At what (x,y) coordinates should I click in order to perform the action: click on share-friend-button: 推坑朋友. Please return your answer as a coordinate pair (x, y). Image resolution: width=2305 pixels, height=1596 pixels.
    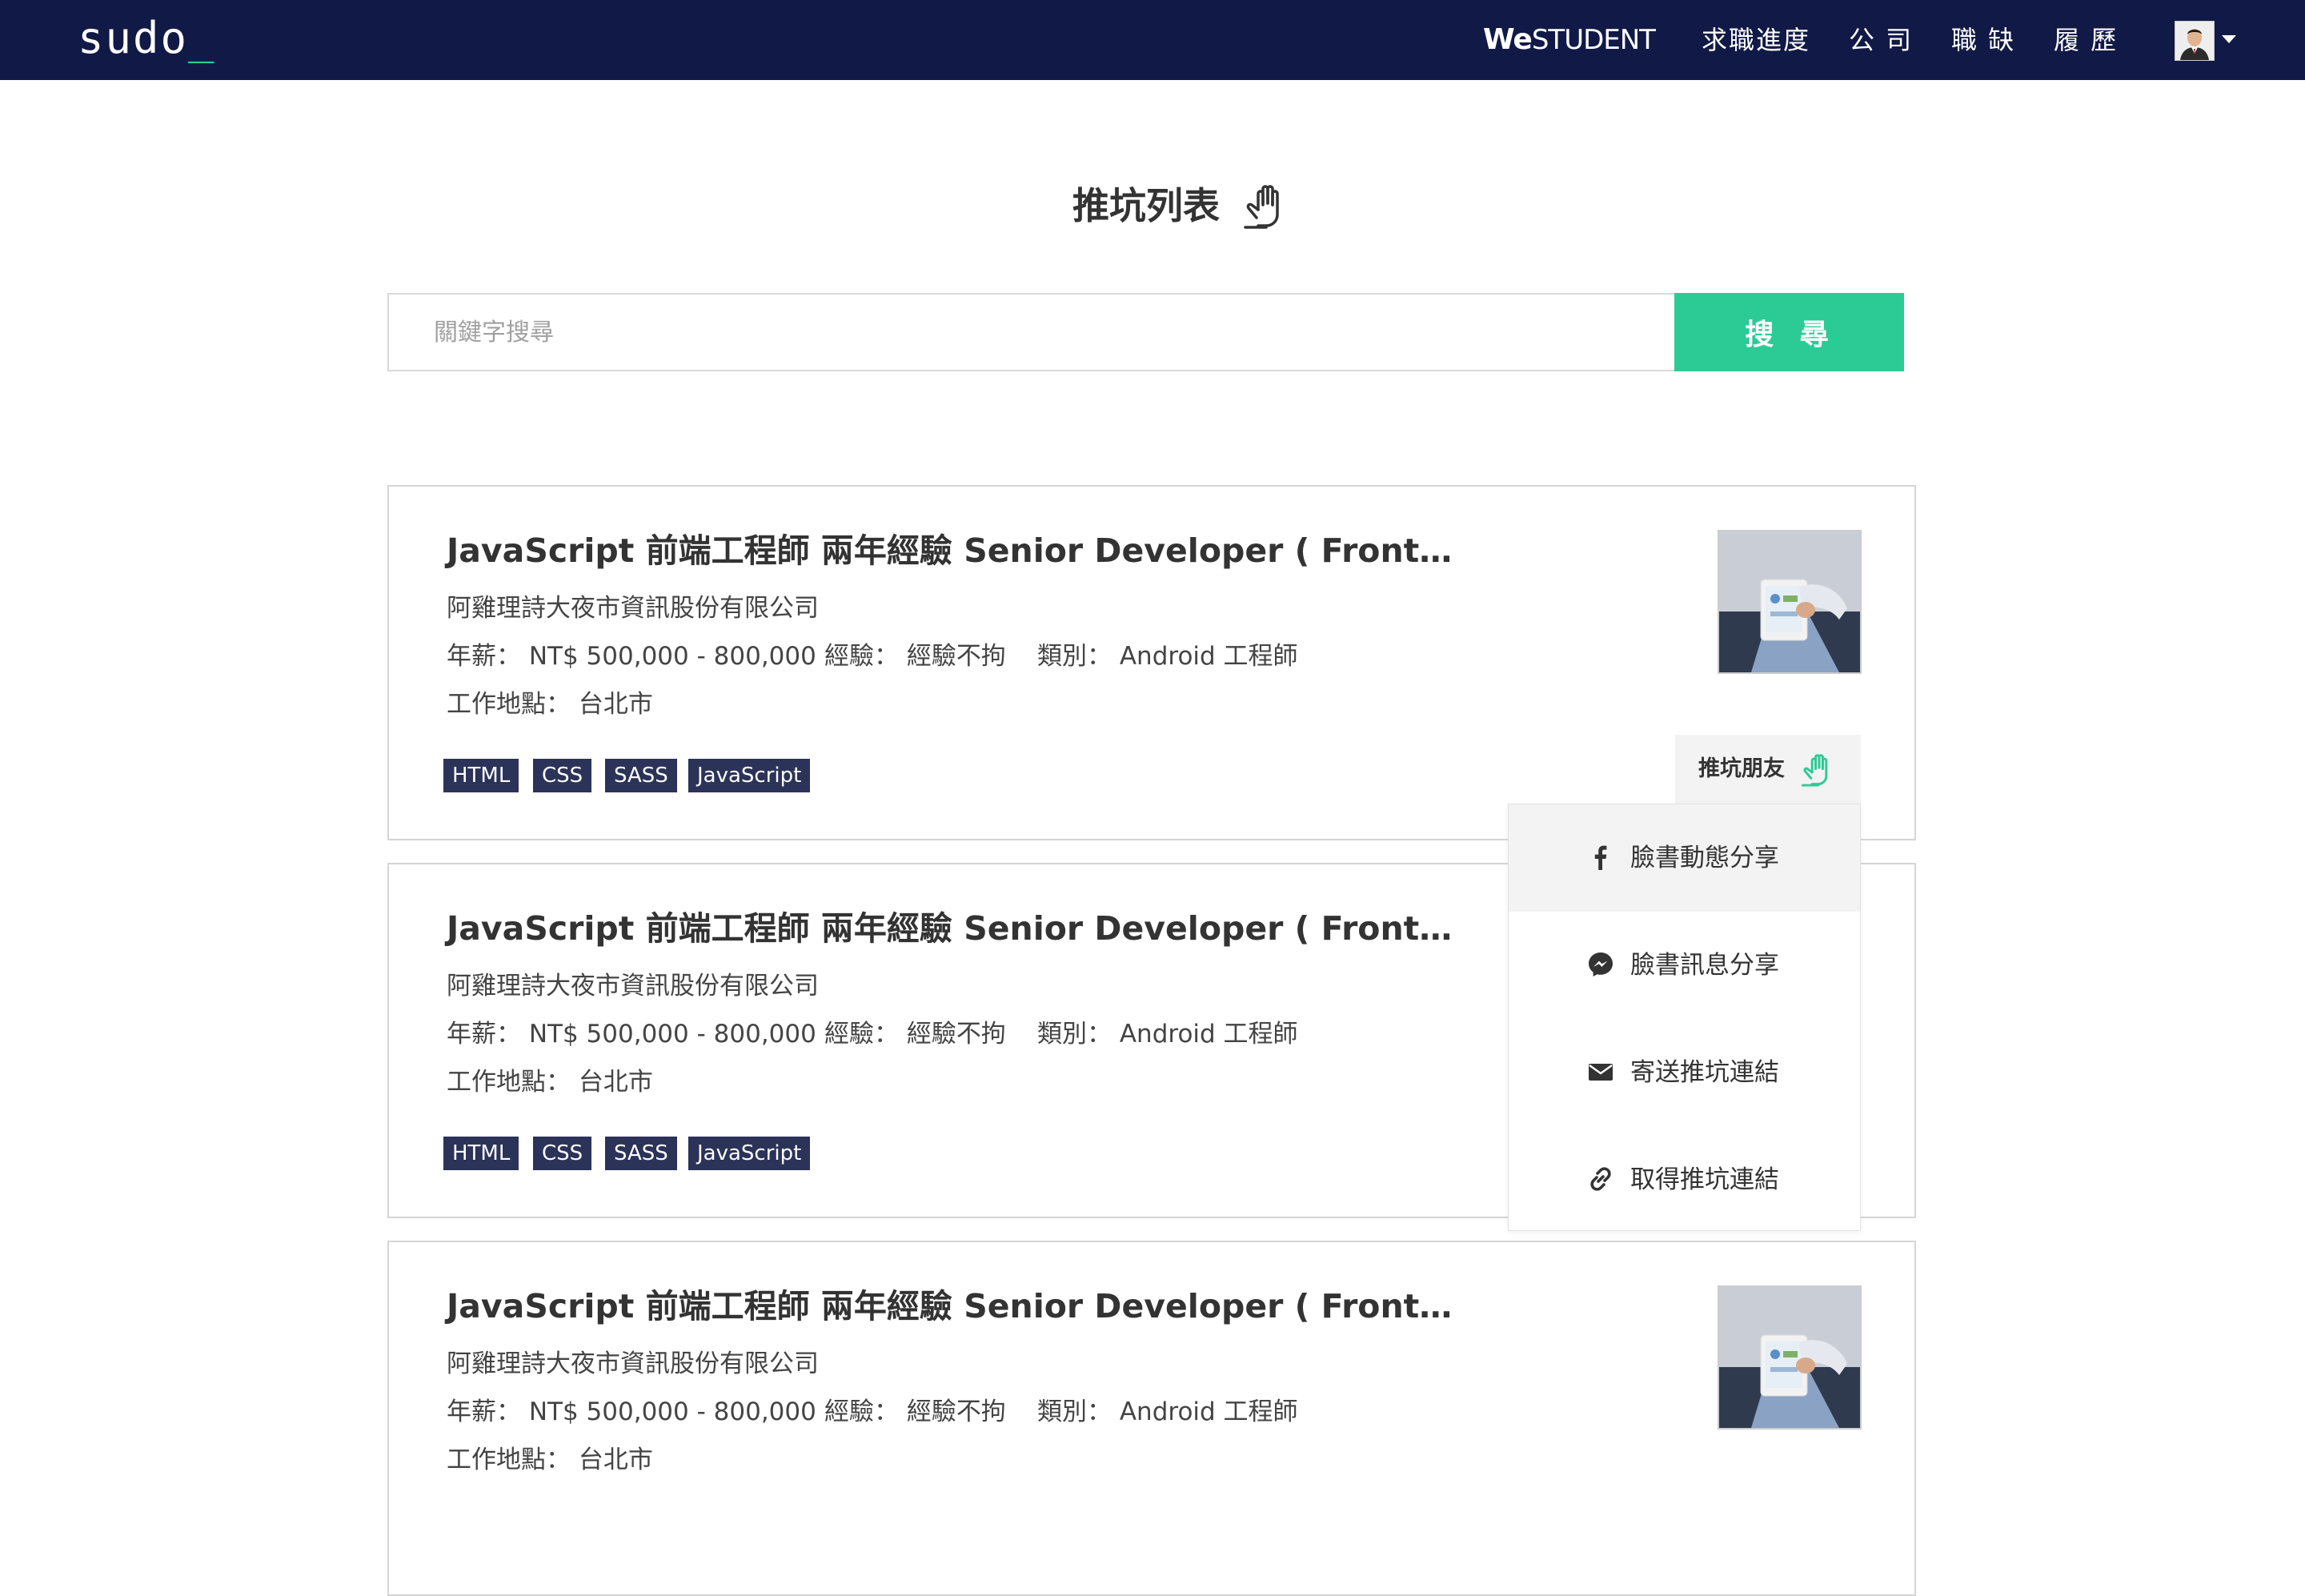
    Looking at the image, I should click on (1768, 769).